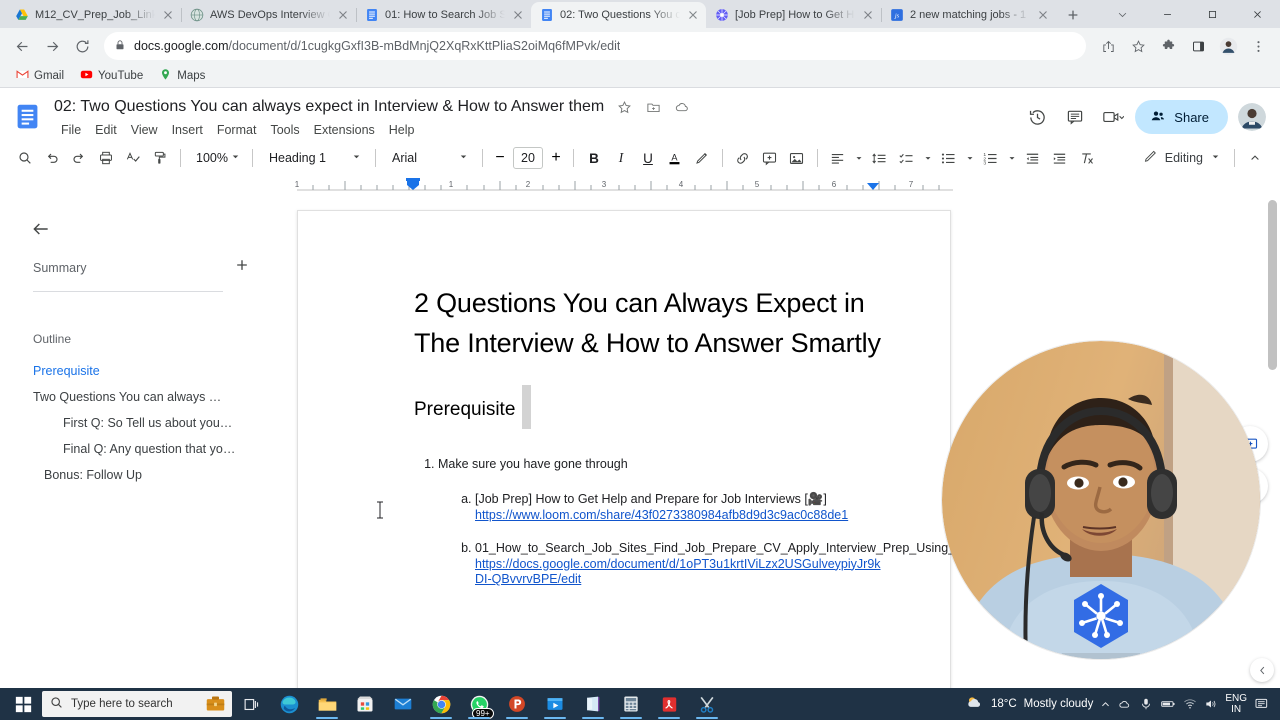 The height and width of the screenshot is (720, 1280). What do you see at coordinates (618, 15) in the screenshot?
I see `browser-tab-active: 02: Two Questions You can al` at bounding box center [618, 15].